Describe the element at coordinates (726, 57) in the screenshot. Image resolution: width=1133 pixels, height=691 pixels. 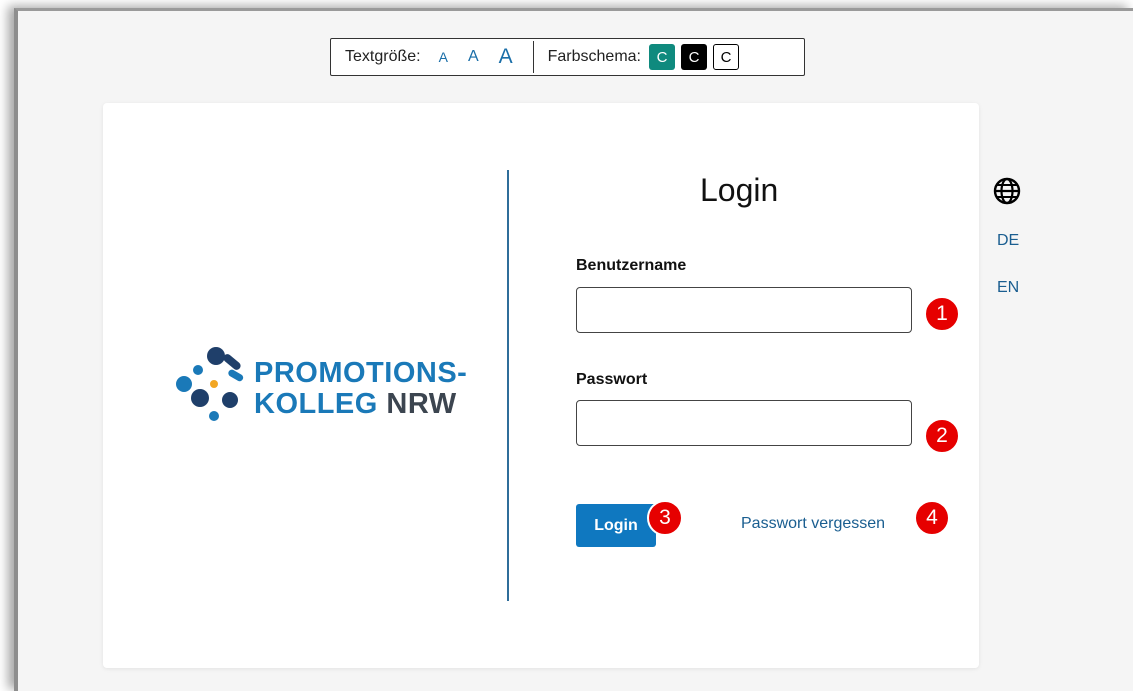
I see `color-scheme-white-button: C` at that location.